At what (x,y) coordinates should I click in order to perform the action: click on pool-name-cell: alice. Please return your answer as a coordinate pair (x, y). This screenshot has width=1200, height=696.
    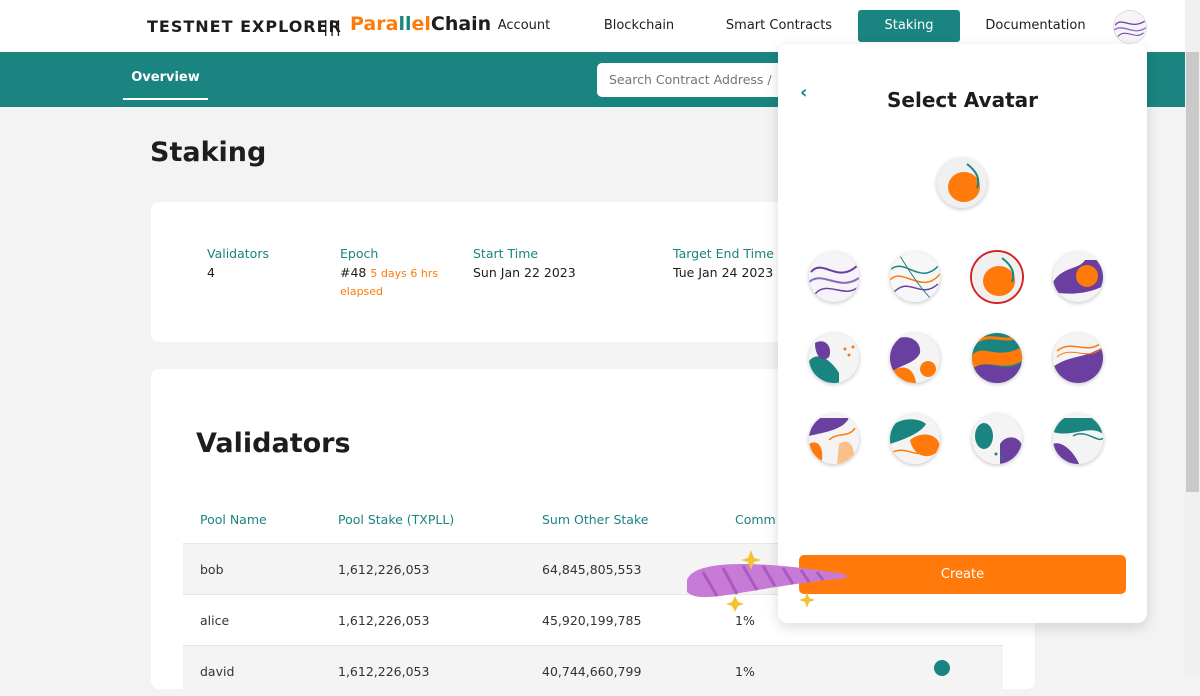
    Looking at the image, I should click on (215, 620).